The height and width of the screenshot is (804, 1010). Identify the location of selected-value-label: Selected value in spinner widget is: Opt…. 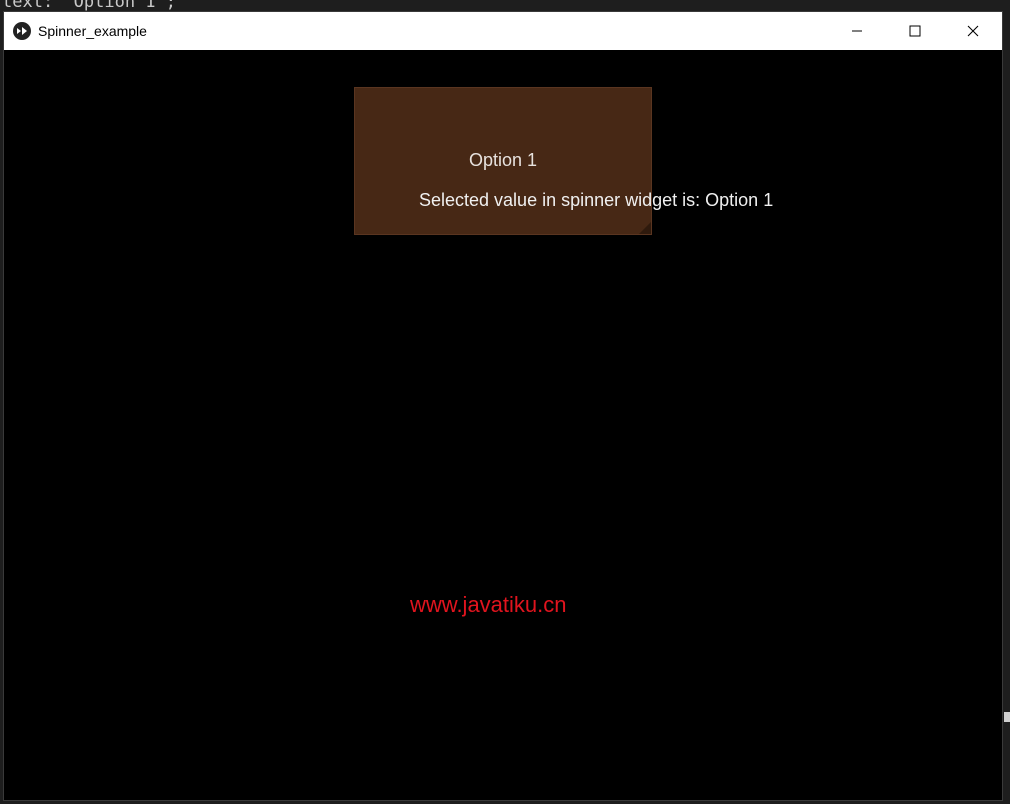
(596, 200).